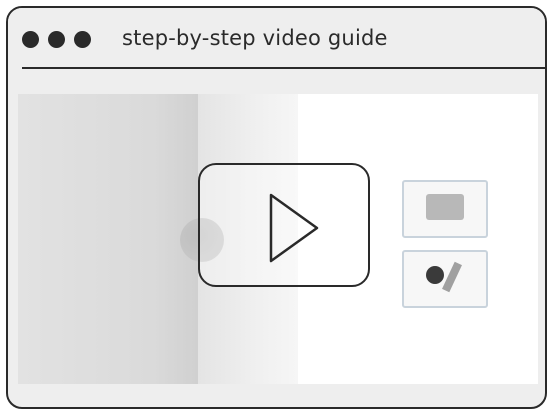 The width and height of the screenshot is (555, 412). I want to click on video-thumbnail-drill, so click(445, 209).